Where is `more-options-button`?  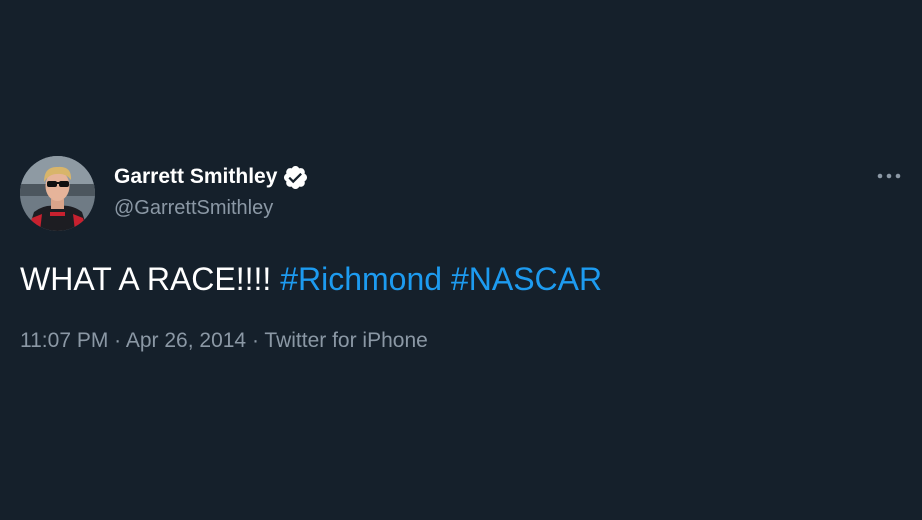 more-options-button is located at coordinates (889, 176).